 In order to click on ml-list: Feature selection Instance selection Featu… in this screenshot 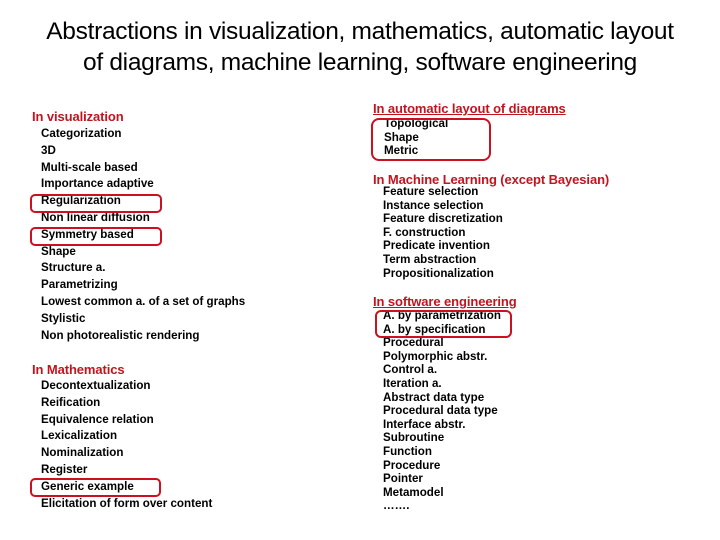, I will do `click(443, 232)`.